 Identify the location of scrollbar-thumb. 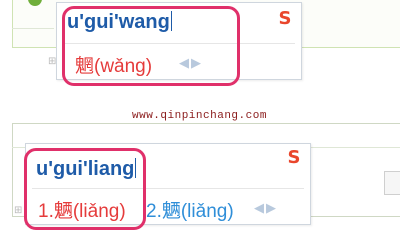
(392, 183).